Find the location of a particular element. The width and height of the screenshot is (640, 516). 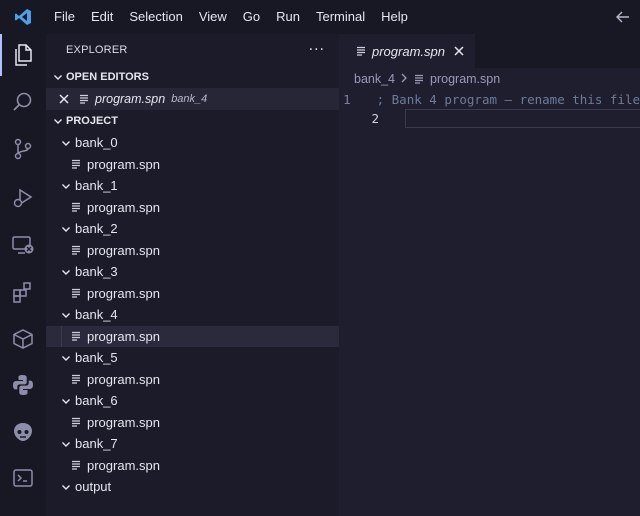

folder-bank-3: bank_3 is located at coordinates (192, 272).